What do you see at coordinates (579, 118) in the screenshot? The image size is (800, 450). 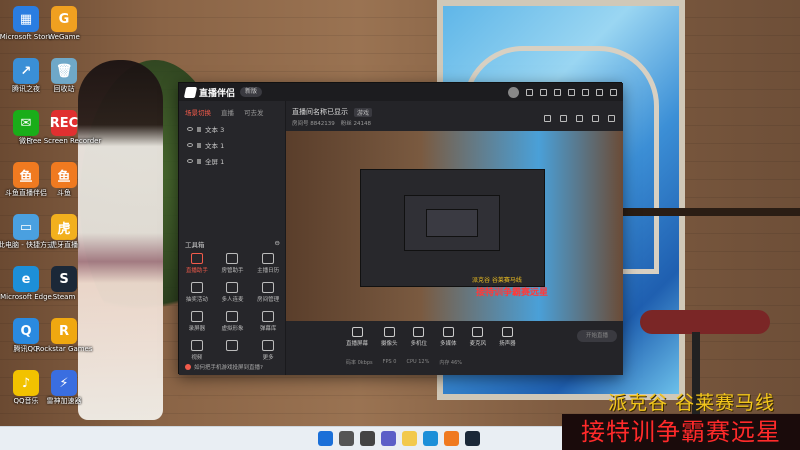 I see `share-icon` at bounding box center [579, 118].